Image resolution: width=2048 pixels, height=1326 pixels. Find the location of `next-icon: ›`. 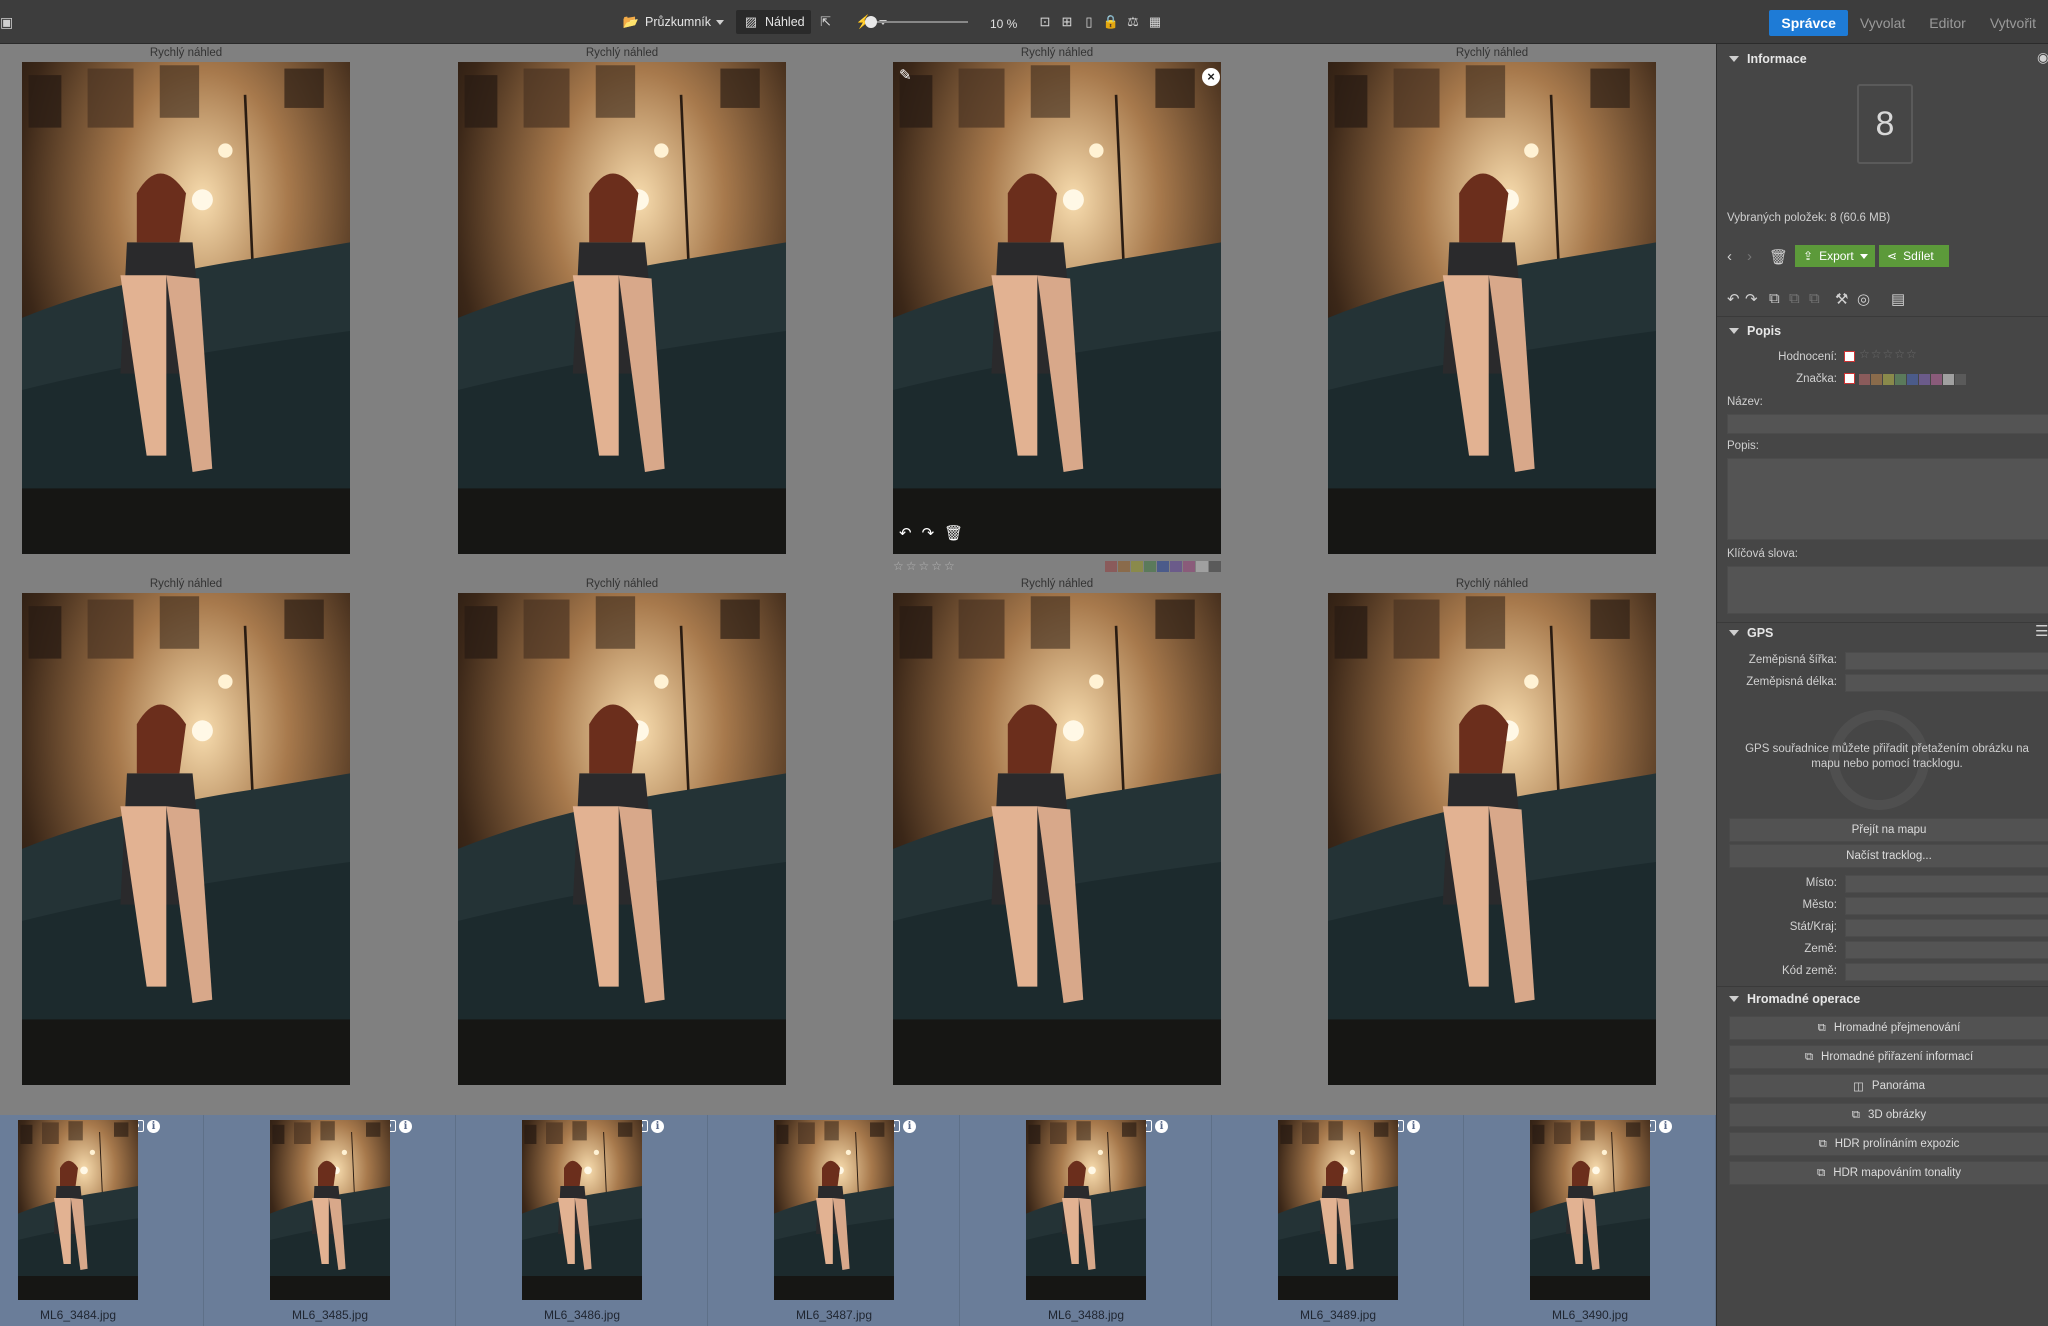

next-icon: › is located at coordinates (1749, 256).